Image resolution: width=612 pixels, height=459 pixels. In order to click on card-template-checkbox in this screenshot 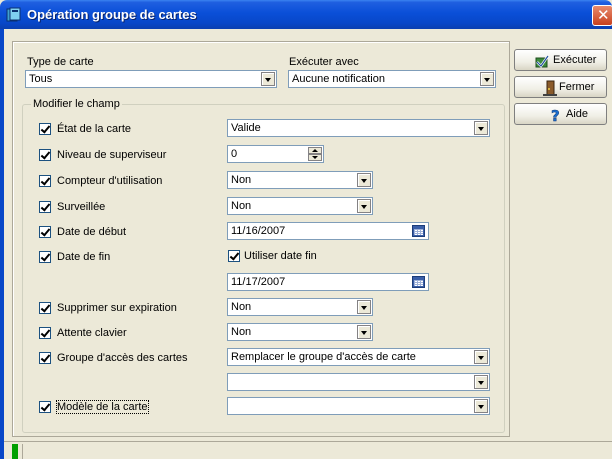, I will do `click(45, 407)`.